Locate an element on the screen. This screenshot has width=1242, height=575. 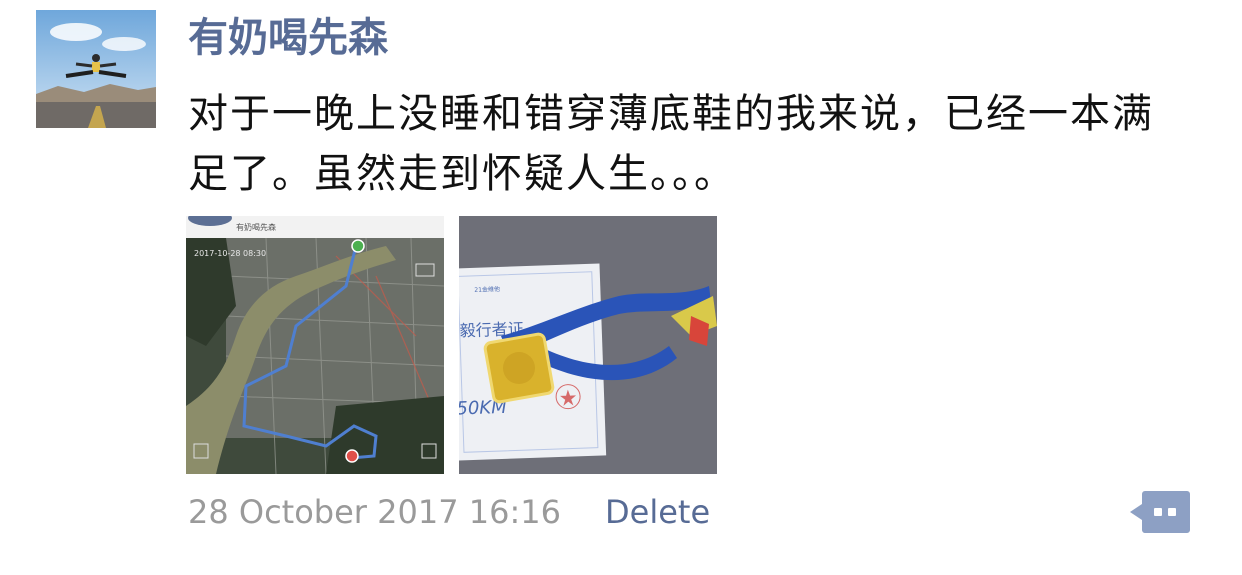
comment-bubble-icon is located at coordinates (1160, 512).